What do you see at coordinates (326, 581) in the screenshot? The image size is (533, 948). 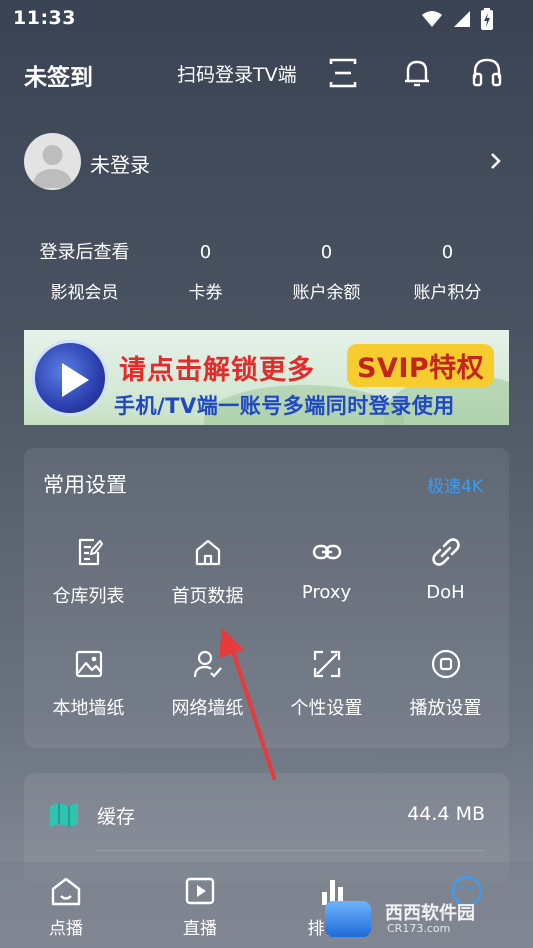 I see `proxy-button: Proxy` at bounding box center [326, 581].